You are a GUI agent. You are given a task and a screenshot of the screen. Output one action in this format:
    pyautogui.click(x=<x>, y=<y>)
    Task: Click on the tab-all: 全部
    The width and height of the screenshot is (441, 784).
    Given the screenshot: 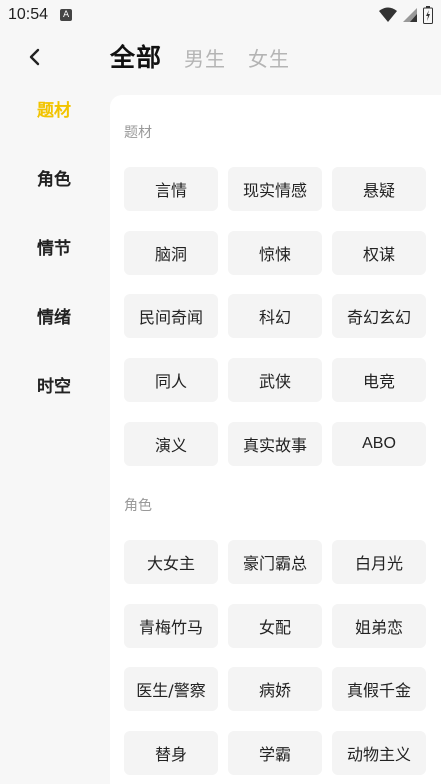 What is the action you would take?
    pyautogui.click(x=136, y=56)
    